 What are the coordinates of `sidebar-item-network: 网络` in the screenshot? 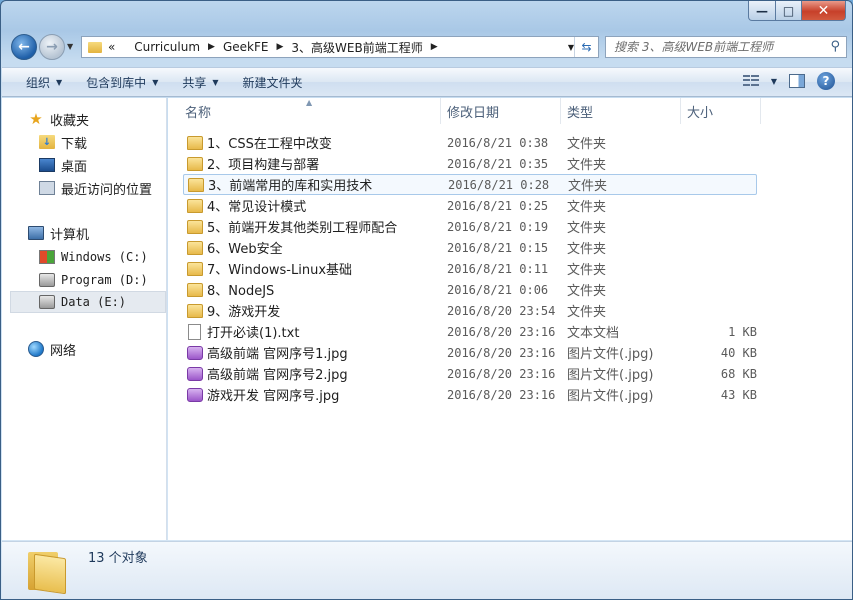 It's located at (96, 349).